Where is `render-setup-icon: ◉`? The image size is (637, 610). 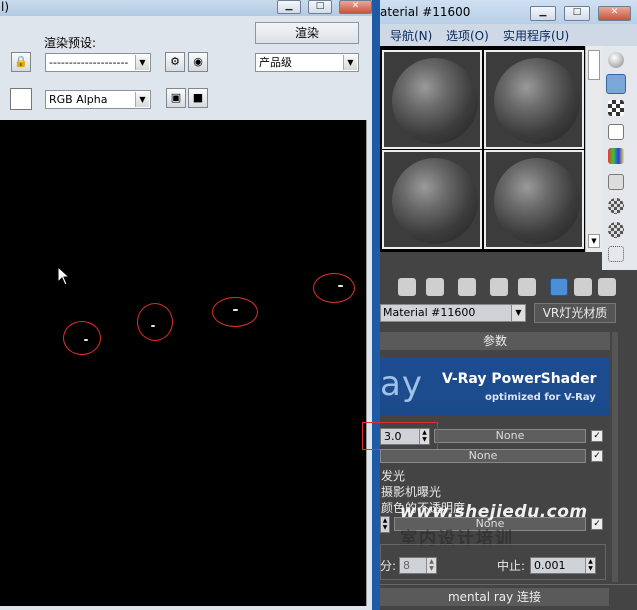
render-setup-icon: ◉ is located at coordinates (198, 62).